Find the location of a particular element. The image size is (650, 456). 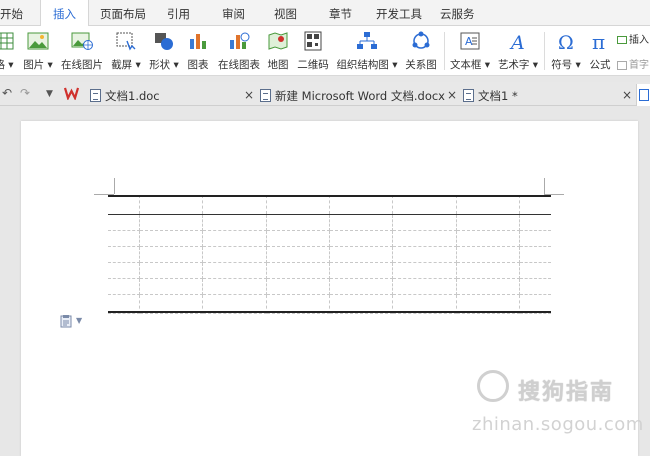

org-chart-icon is located at coordinates (367, 40).